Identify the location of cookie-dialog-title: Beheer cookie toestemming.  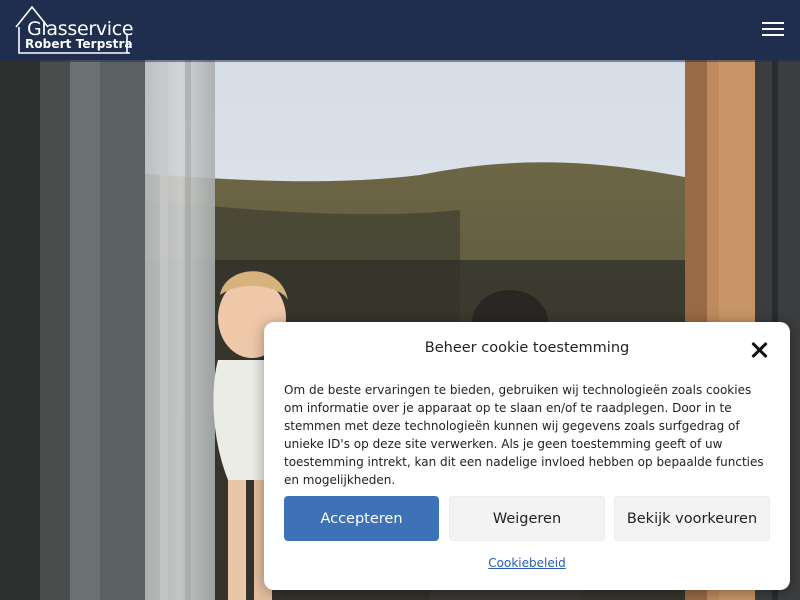
(527, 348).